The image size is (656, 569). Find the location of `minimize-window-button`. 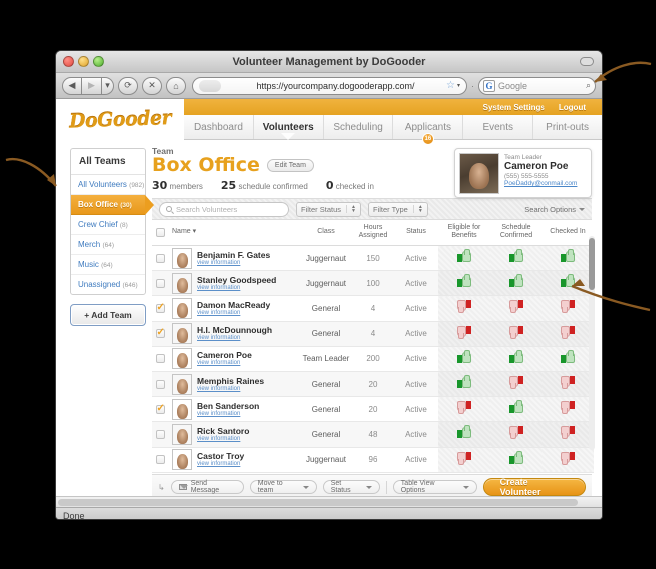

minimize-window-button is located at coordinates (83, 61).